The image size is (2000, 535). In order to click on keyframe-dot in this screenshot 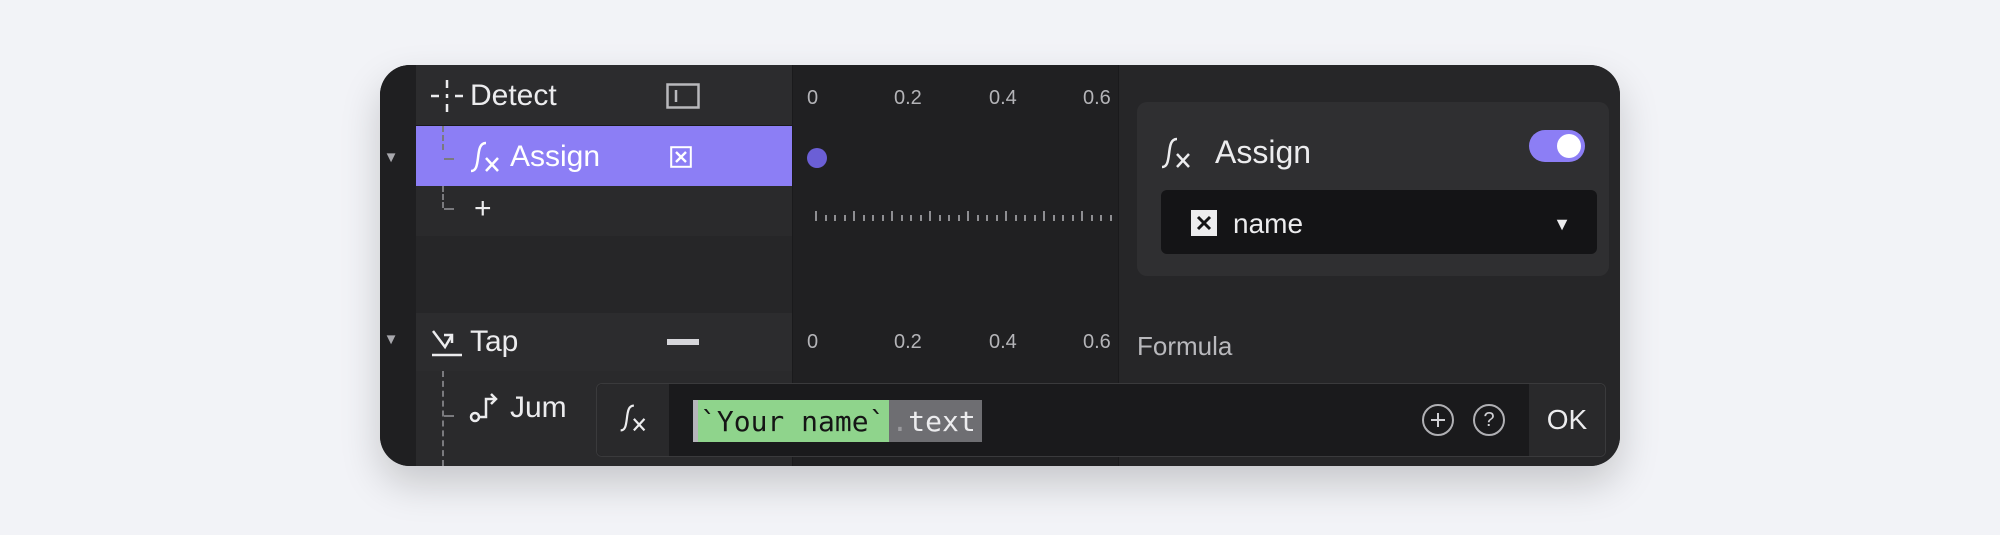, I will do `click(817, 158)`.